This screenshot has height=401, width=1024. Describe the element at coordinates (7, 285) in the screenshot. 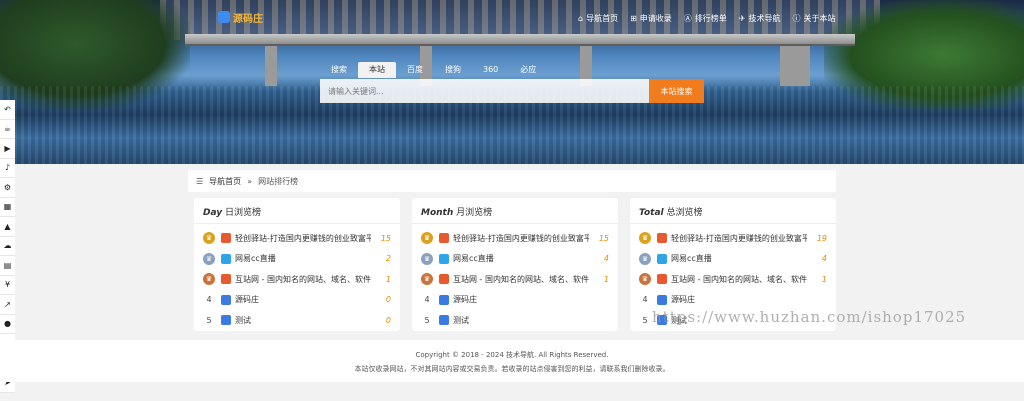

I see `yen-icon: ¥` at that location.